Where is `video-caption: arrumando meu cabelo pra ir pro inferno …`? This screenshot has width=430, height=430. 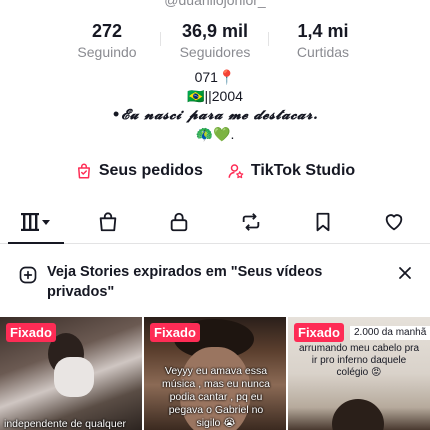
video-caption: arrumando meu cabelo pra ir pro inferno … is located at coordinates (359, 360).